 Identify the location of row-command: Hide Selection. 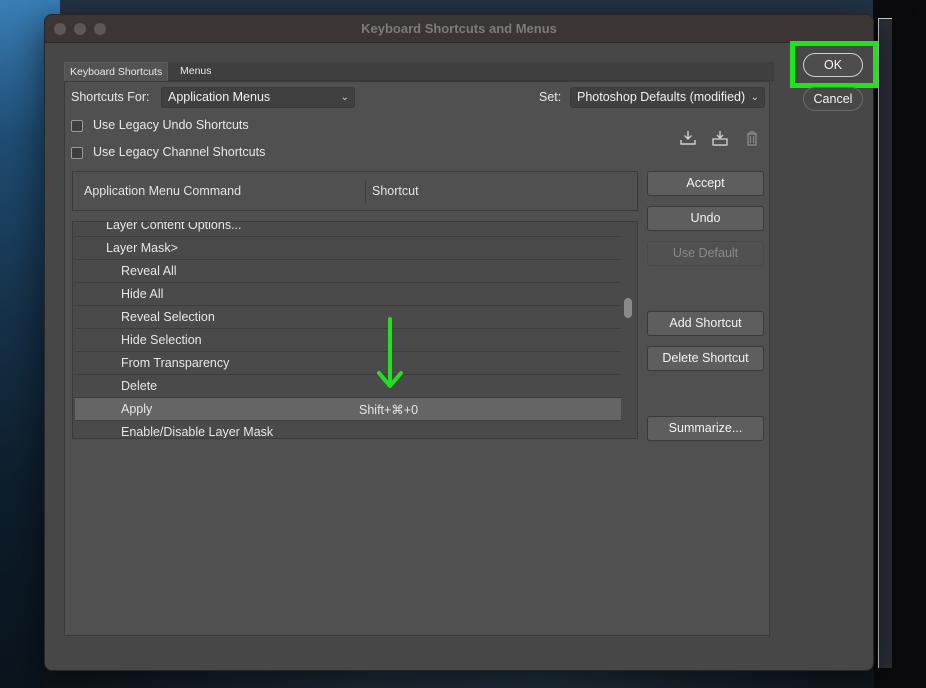
(161, 340).